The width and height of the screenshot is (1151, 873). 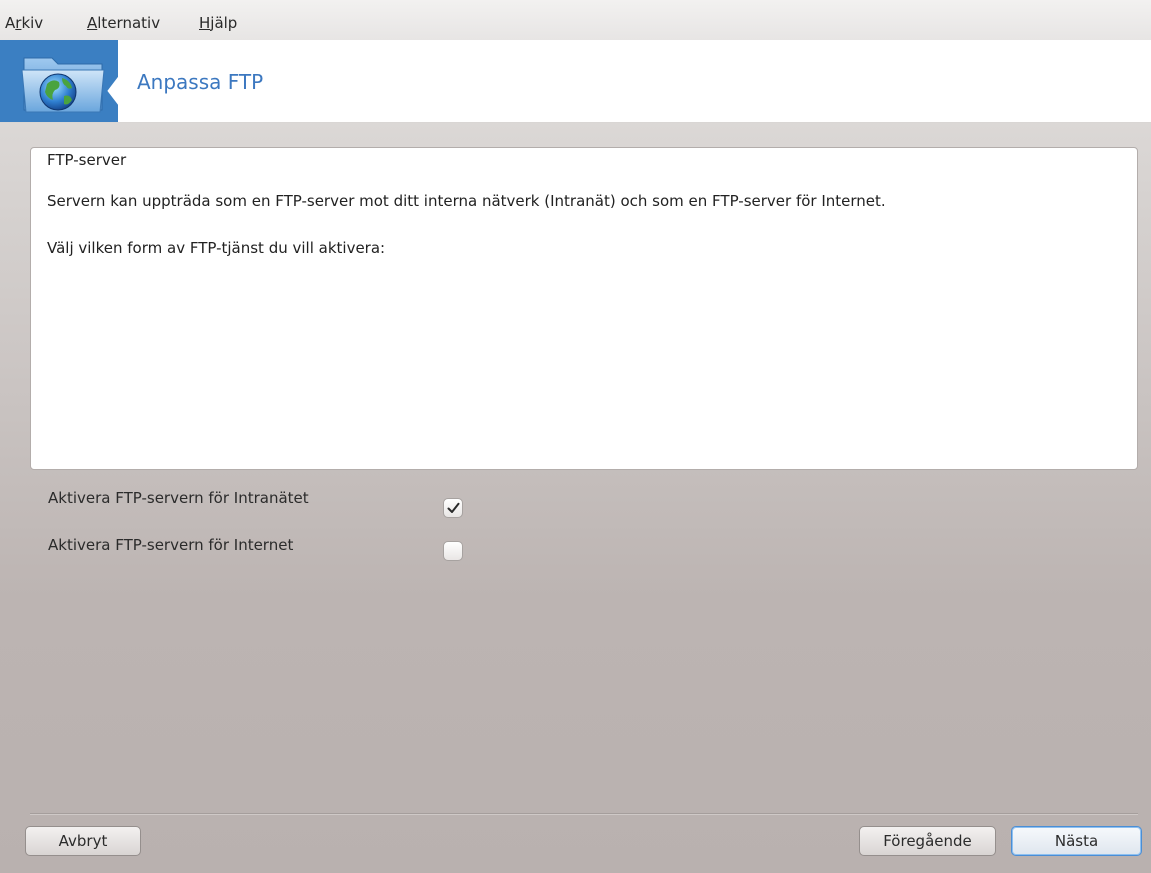 What do you see at coordinates (1076, 841) in the screenshot?
I see `next-button: Nästa` at bounding box center [1076, 841].